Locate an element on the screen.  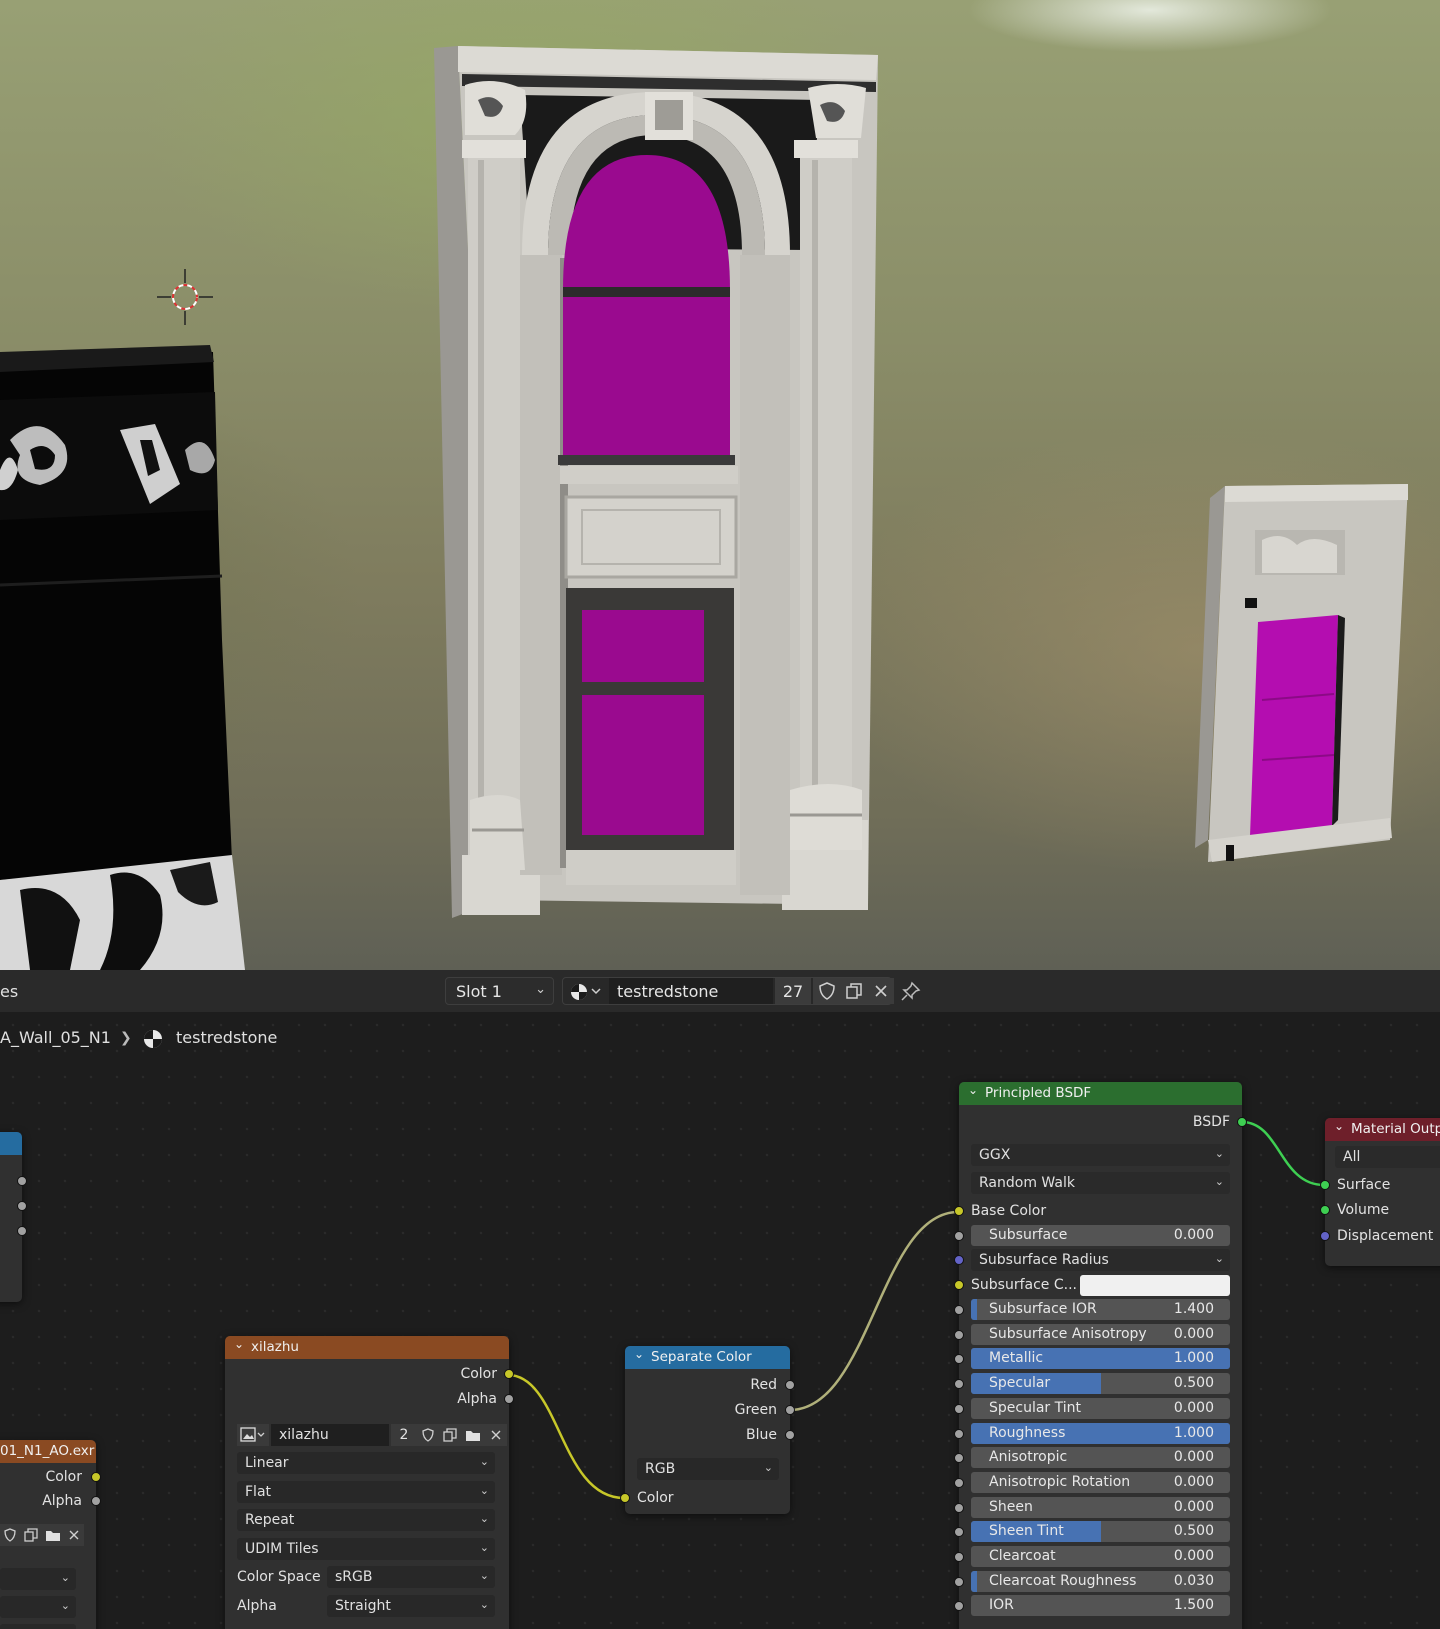
param-field-anisotropic-rotation: Anisotropic Rotation 0.000 is located at coordinates (1100, 1482).